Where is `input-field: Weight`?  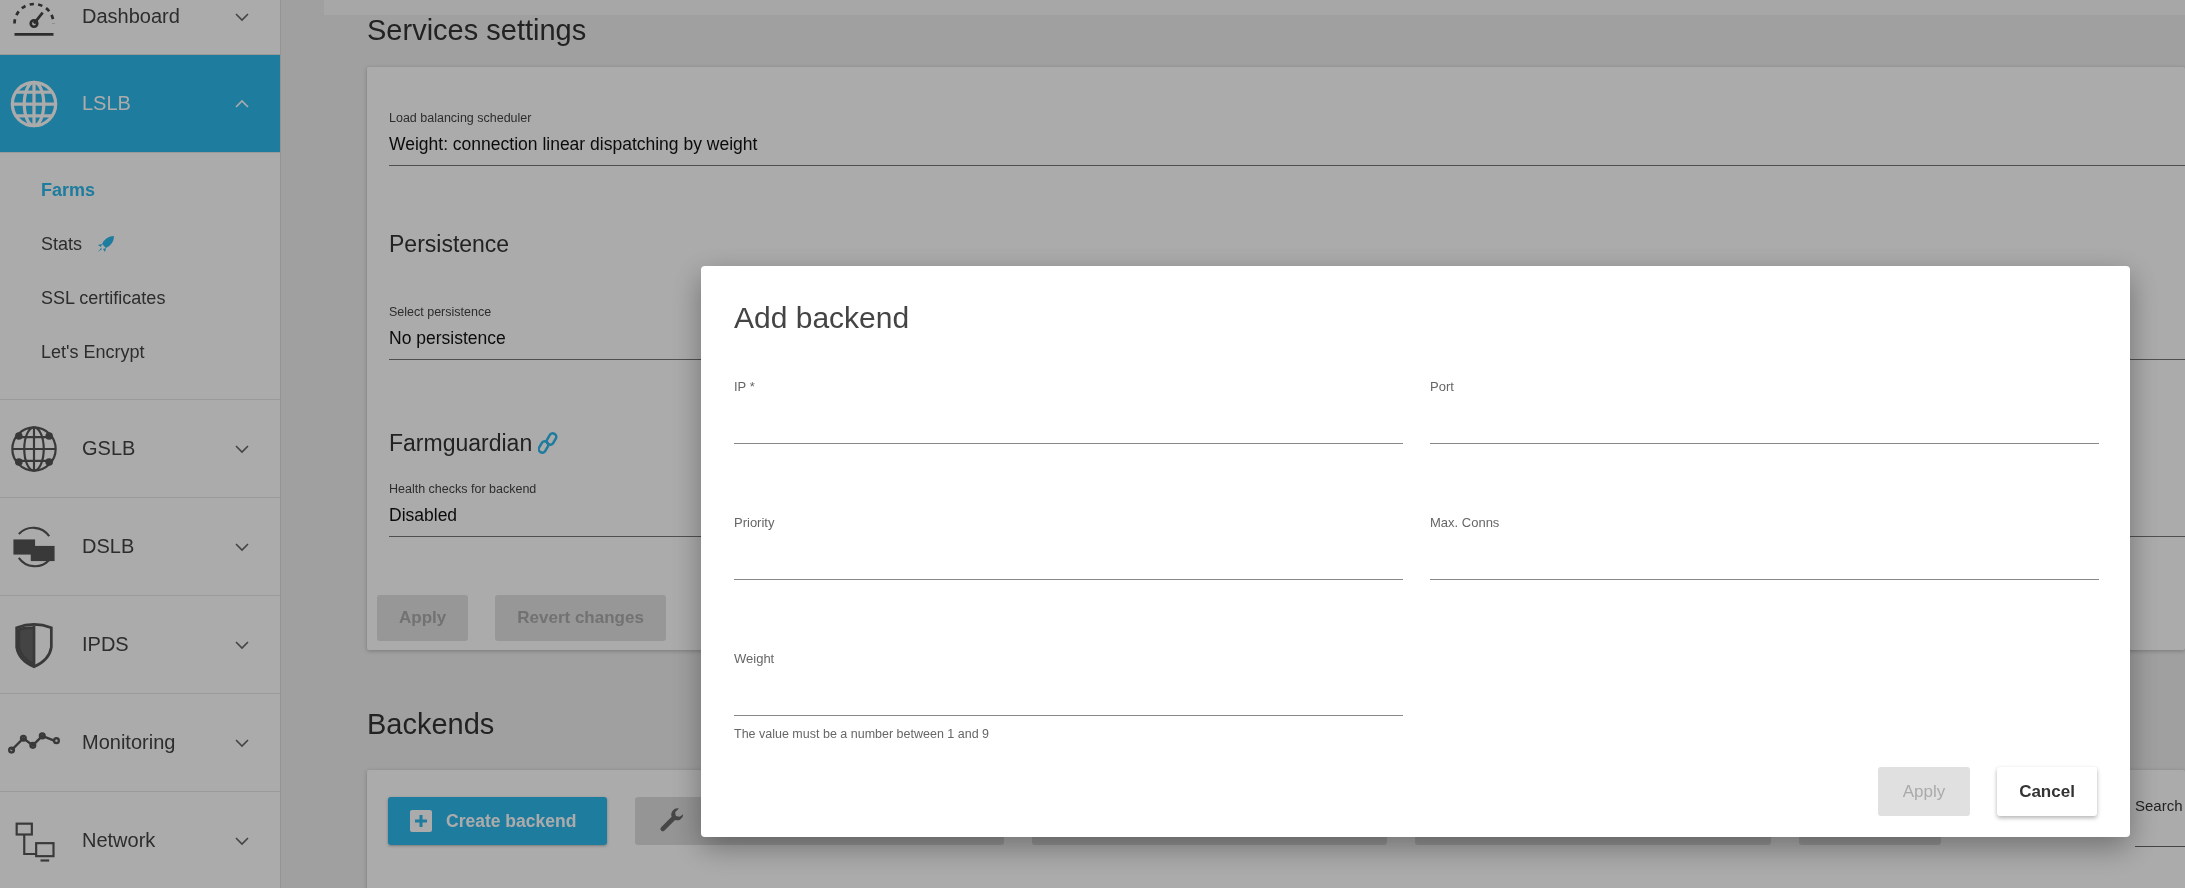 input-field: Weight is located at coordinates (1068, 683).